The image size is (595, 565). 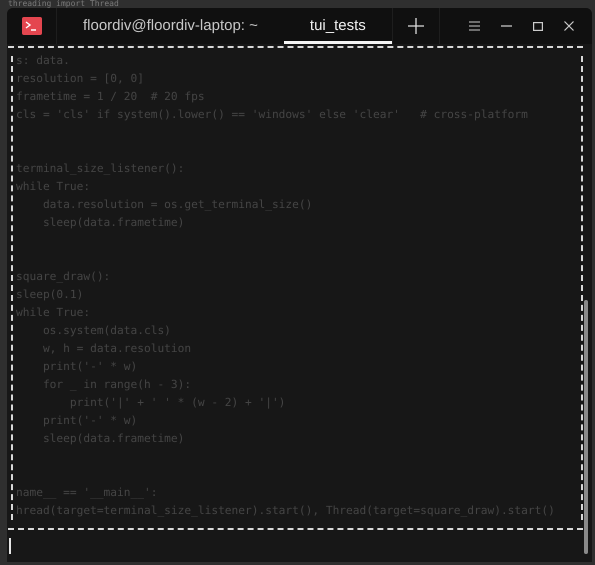 I want to click on maximize-icon, so click(x=538, y=26).